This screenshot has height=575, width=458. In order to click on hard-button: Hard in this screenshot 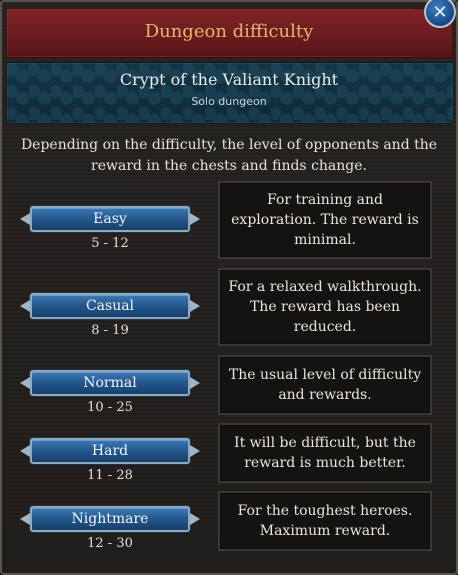, I will do `click(110, 451)`.